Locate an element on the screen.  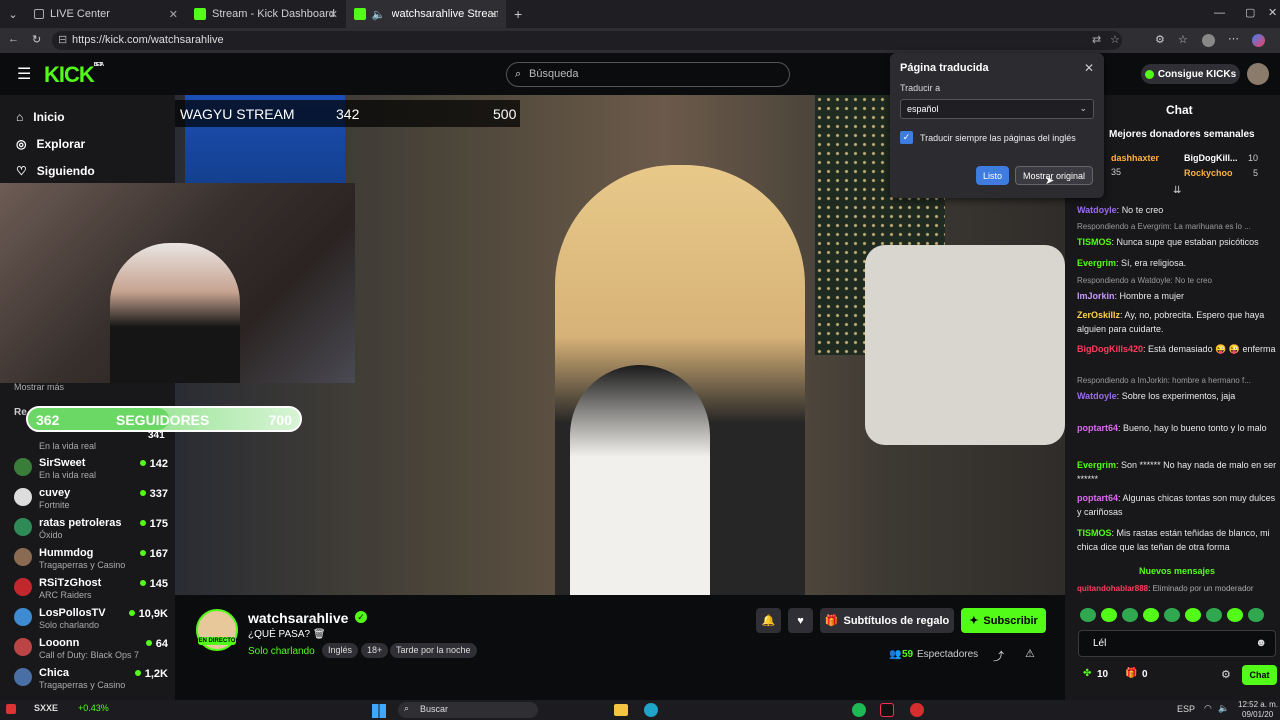
send-chat-button: Chat is located at coordinates (1259, 675).